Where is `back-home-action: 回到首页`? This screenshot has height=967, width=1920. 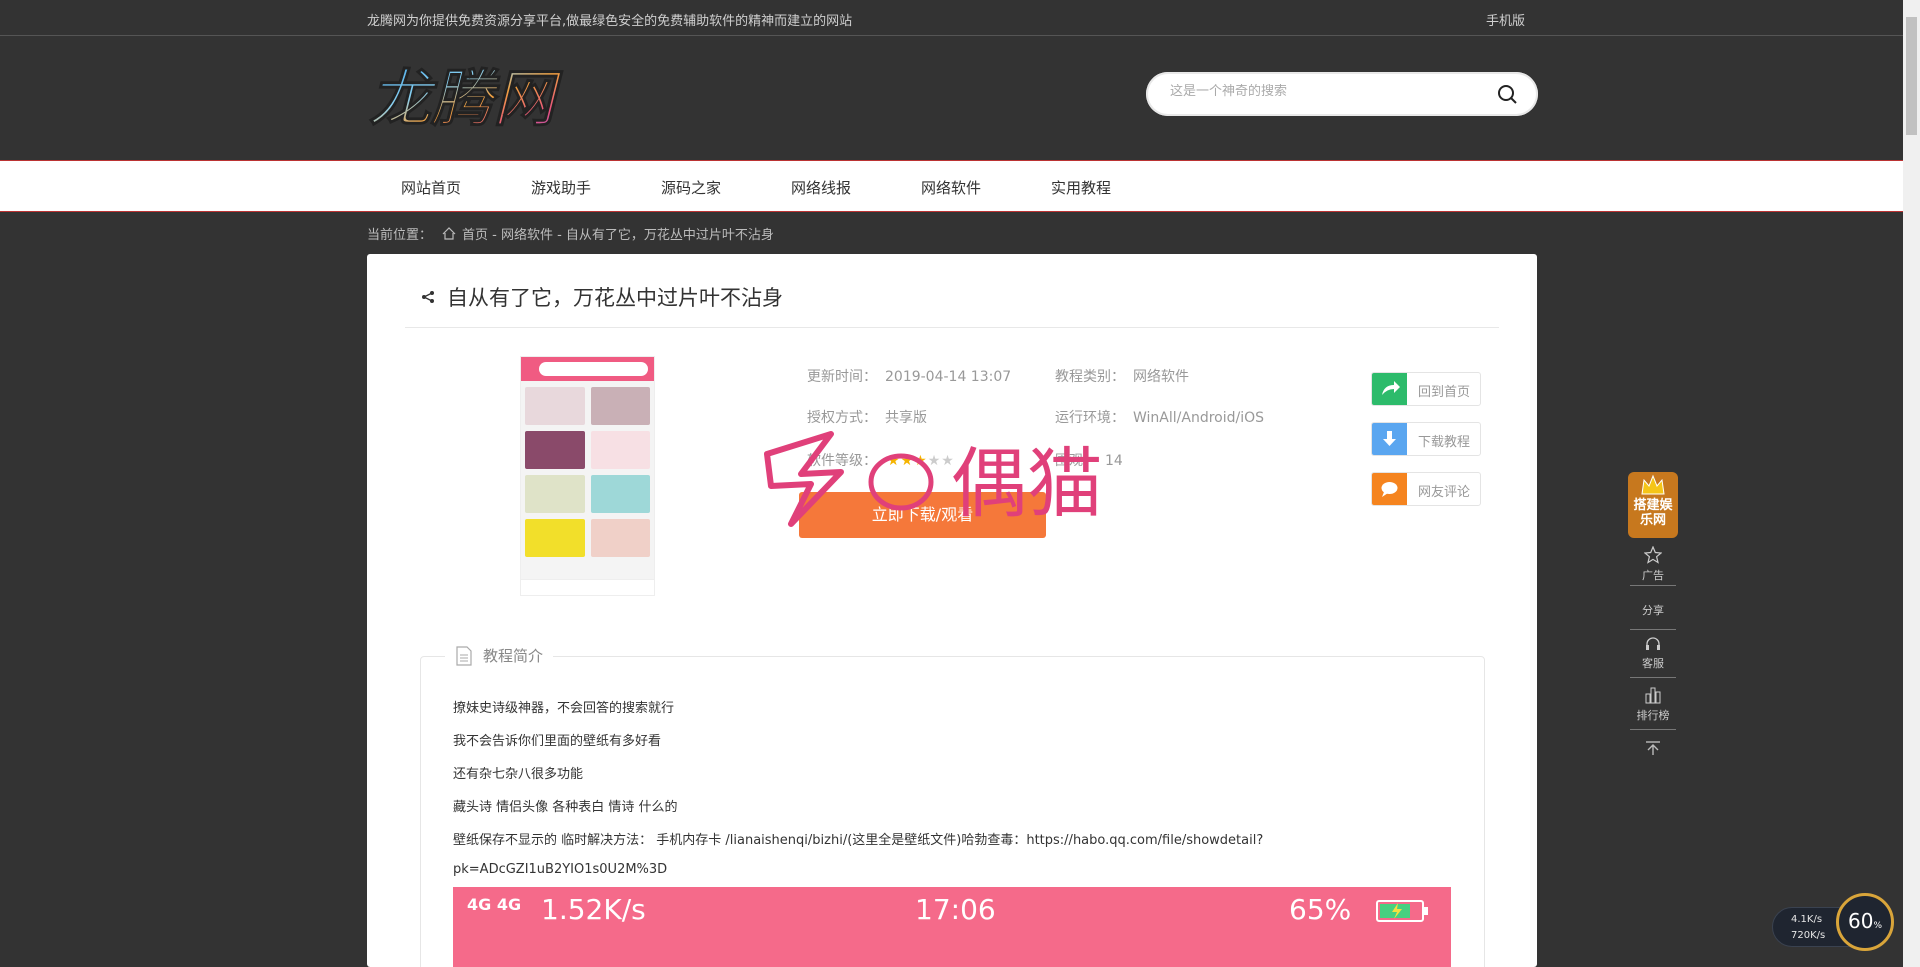 back-home-action: 回到首页 is located at coordinates (1426, 389).